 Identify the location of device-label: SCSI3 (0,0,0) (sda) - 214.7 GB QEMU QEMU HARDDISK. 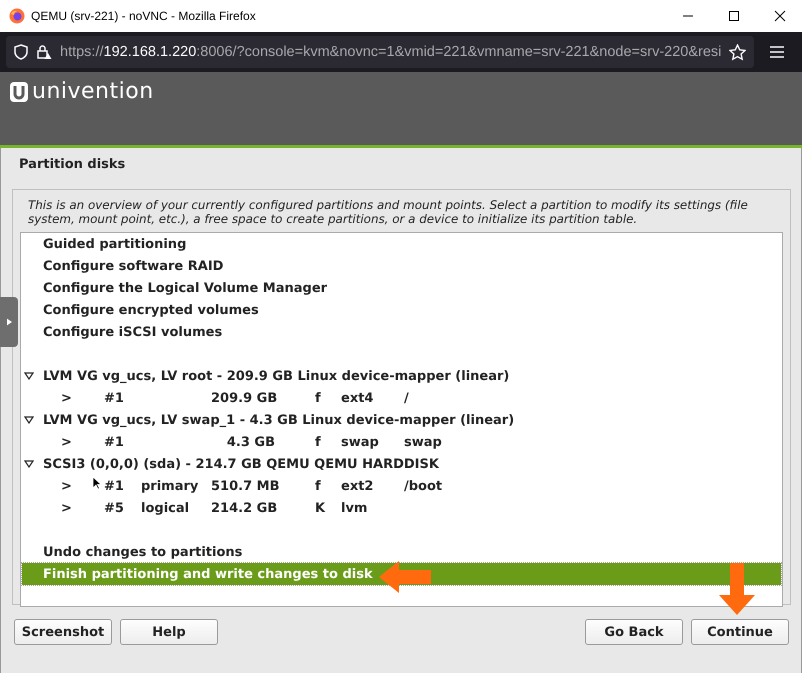
(241, 464).